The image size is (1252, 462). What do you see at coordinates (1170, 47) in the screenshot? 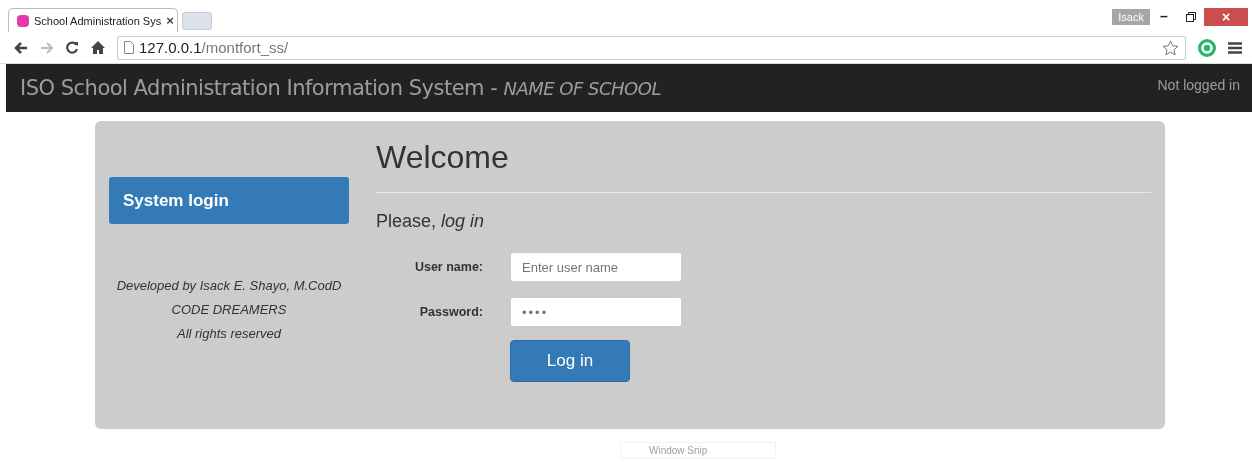
I see `bookmark-star-icon` at bounding box center [1170, 47].